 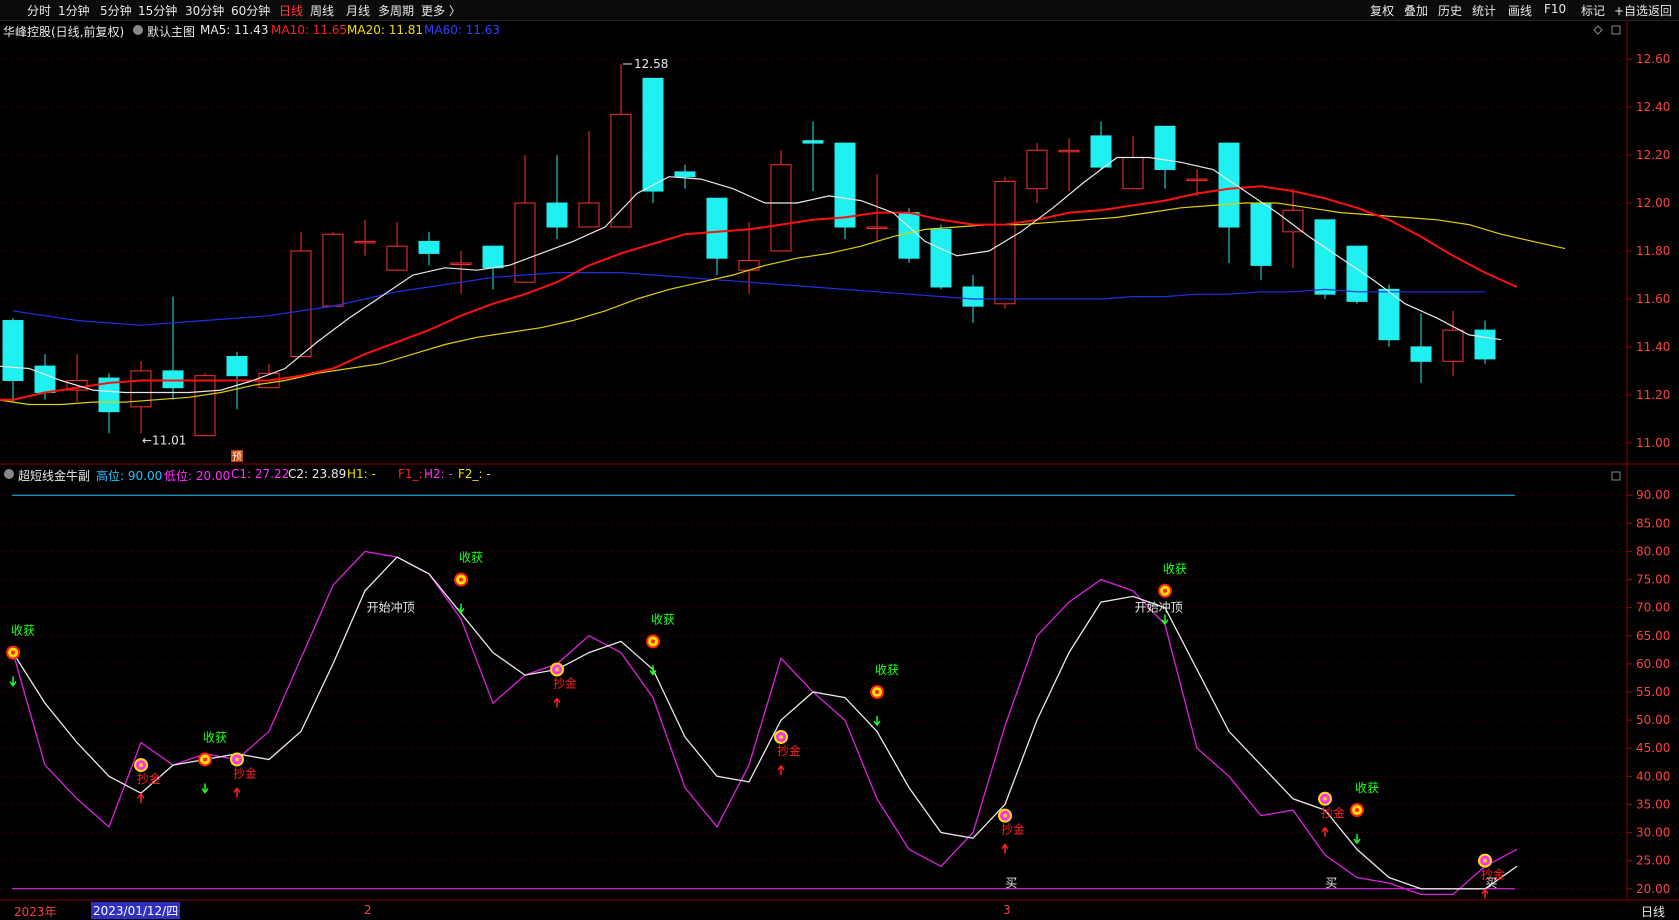 I want to click on osc-tick-label: 80.00, so click(x=1653, y=551).